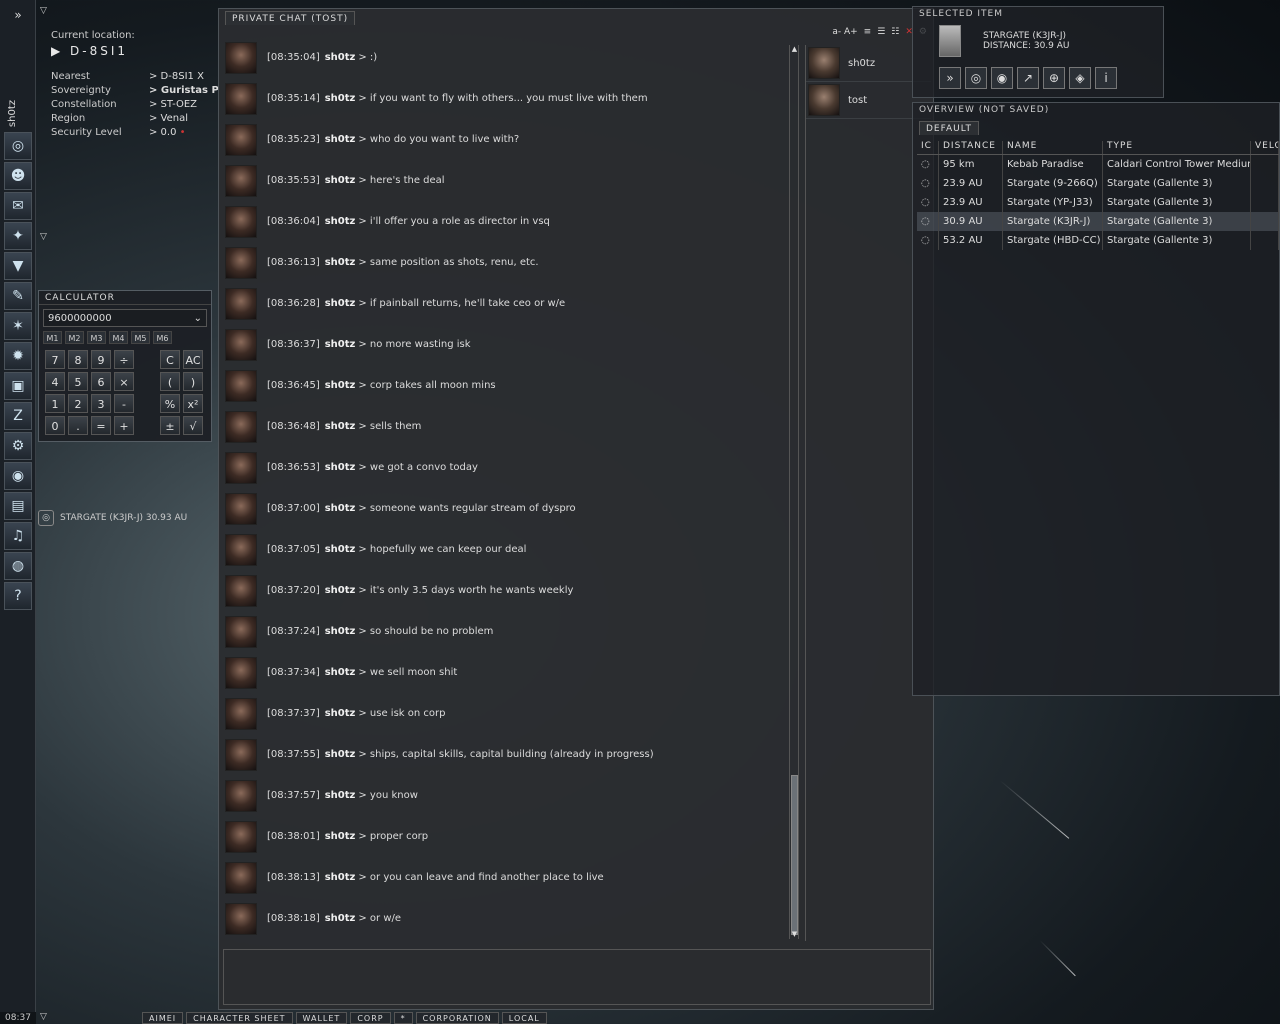 This screenshot has width=1280, height=1024. I want to click on approach-icon: ◎, so click(976, 78).